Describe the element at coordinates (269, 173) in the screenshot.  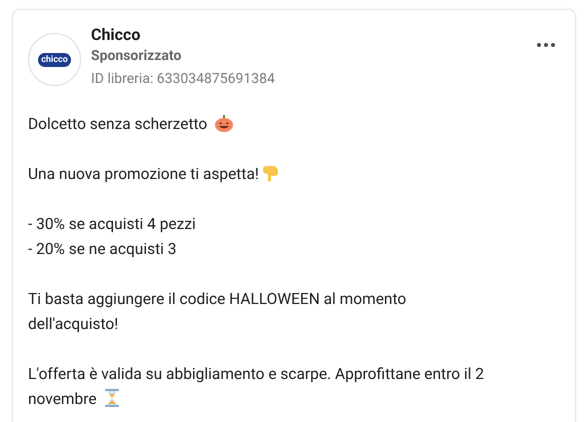
I see `pointing-hand-icon` at that location.